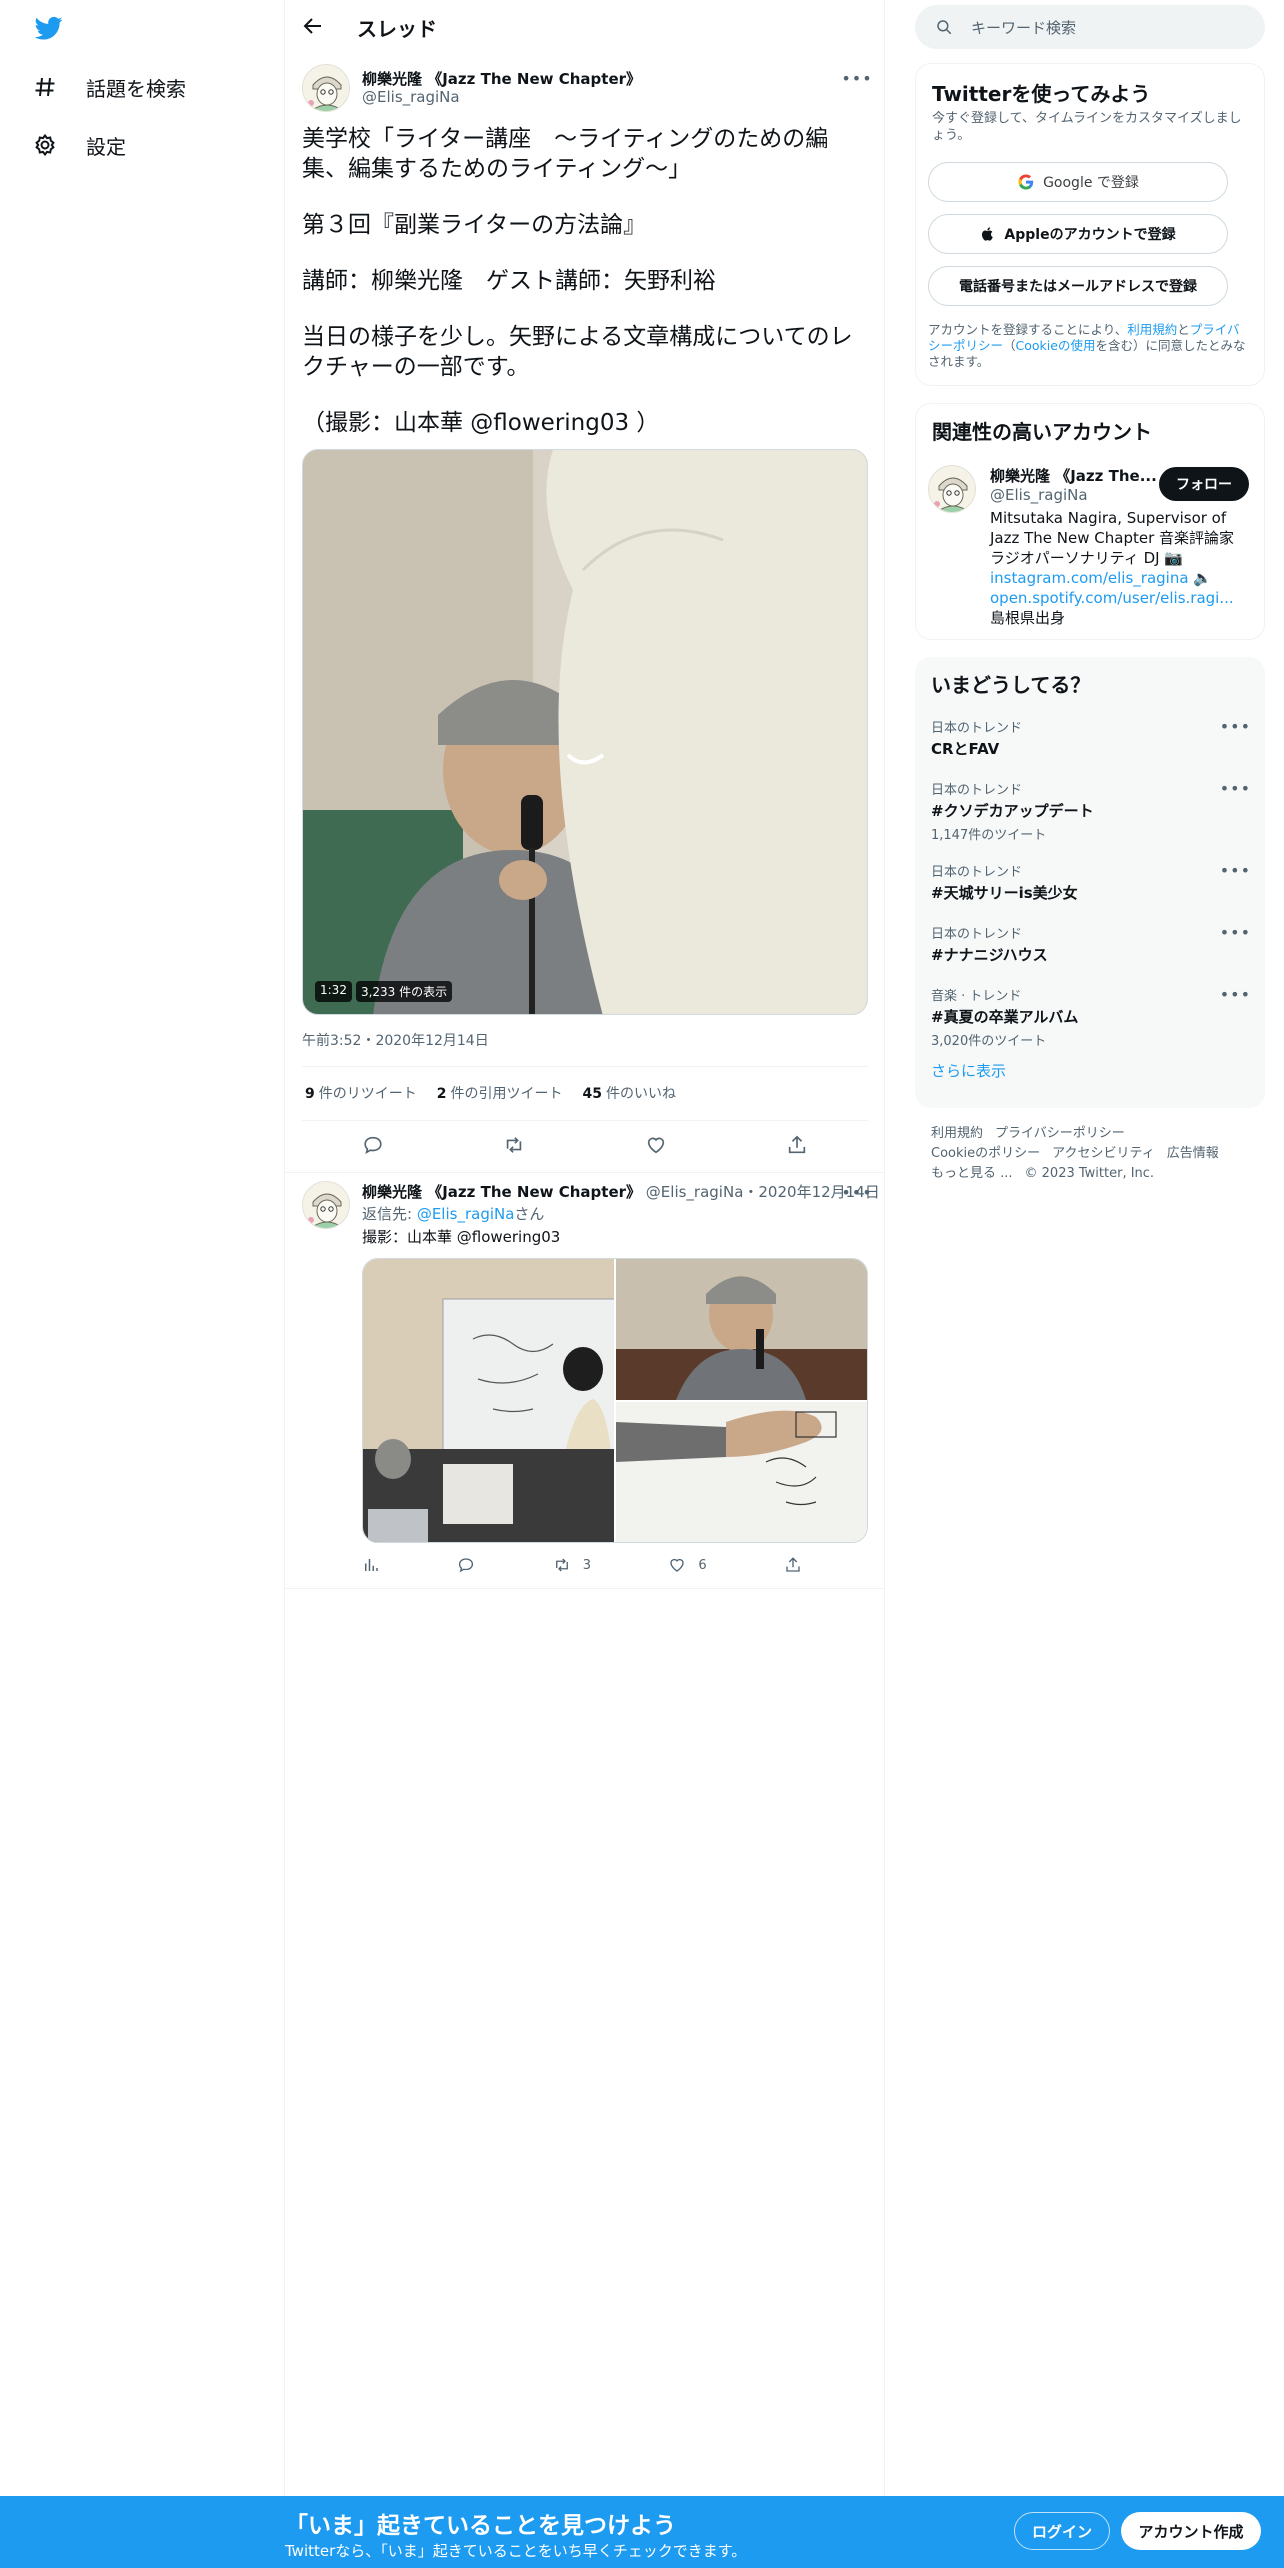 This screenshot has height=2568, width=1284. Describe the element at coordinates (615, 1400) in the screenshot. I see `photo-grid` at that location.